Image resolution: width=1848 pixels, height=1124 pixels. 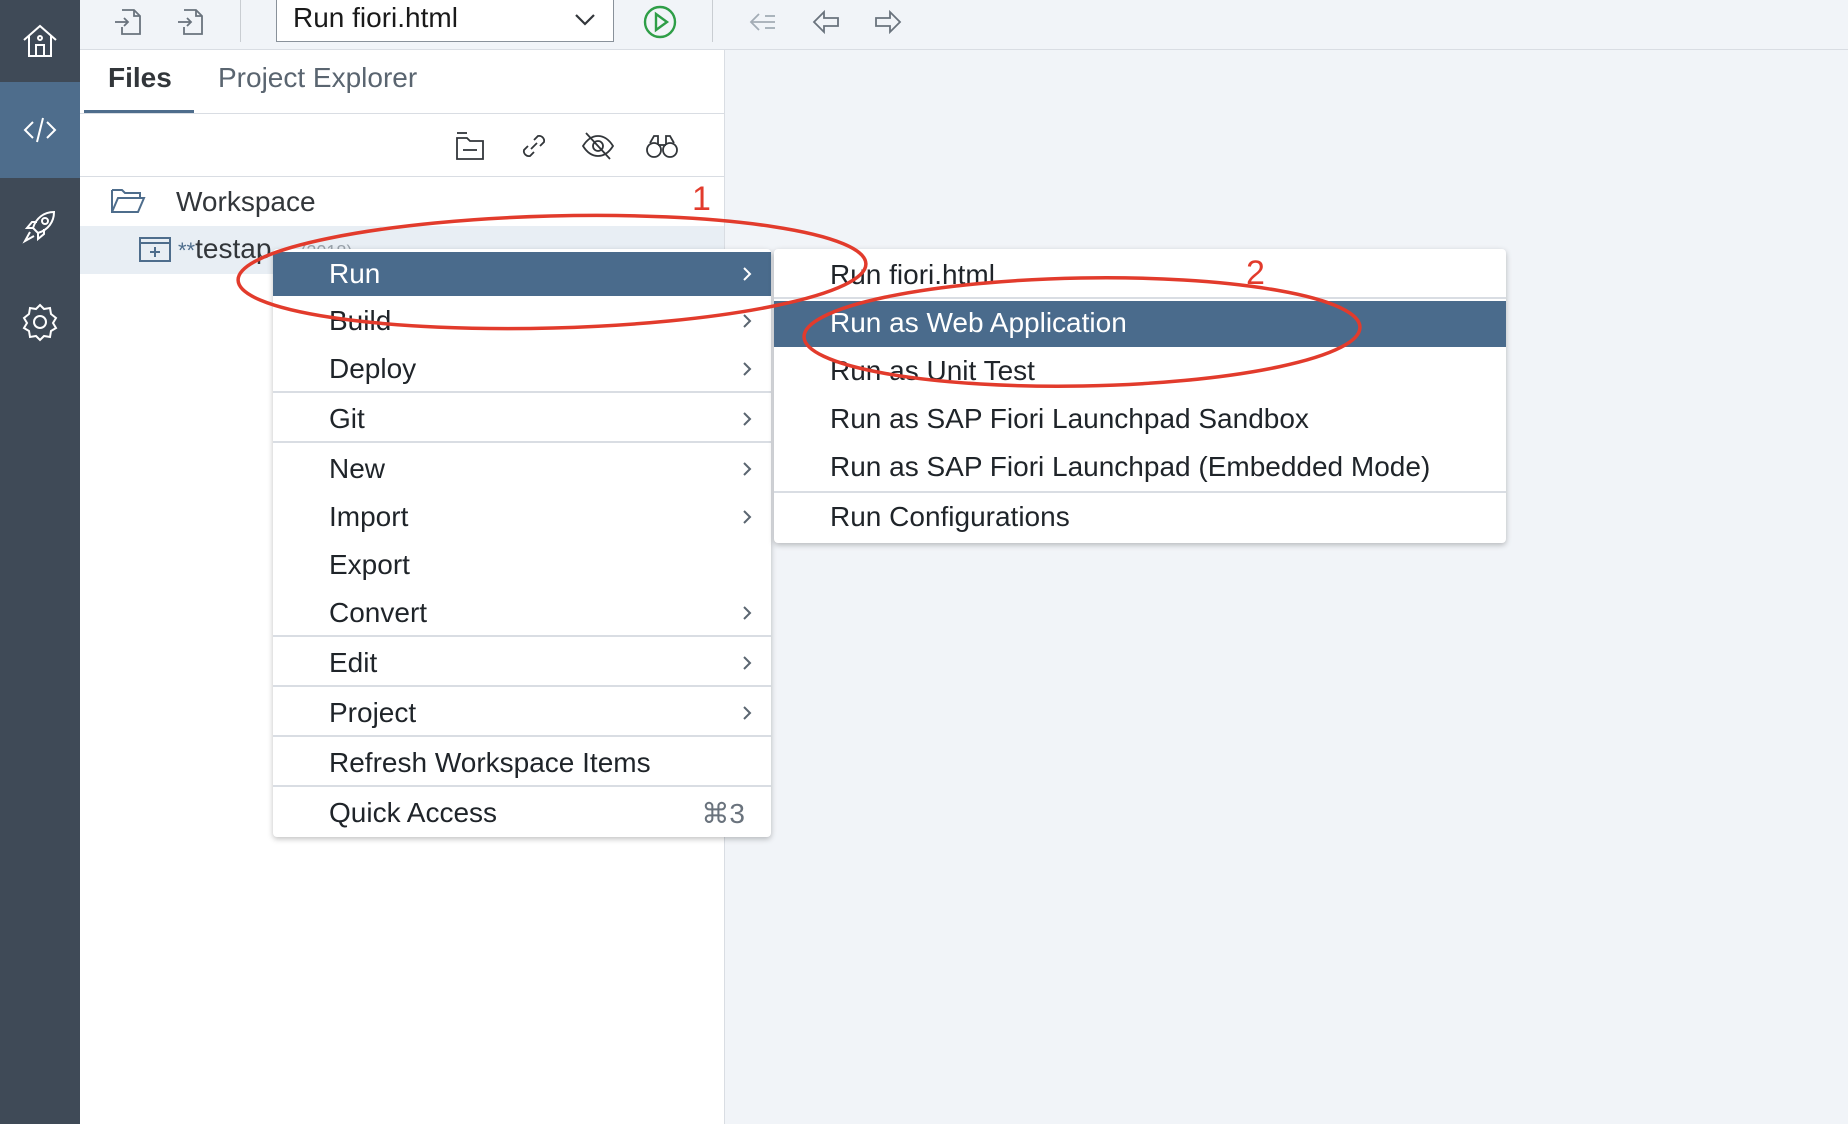 What do you see at coordinates (522, 274) in the screenshot?
I see `menu-item-run: Run` at bounding box center [522, 274].